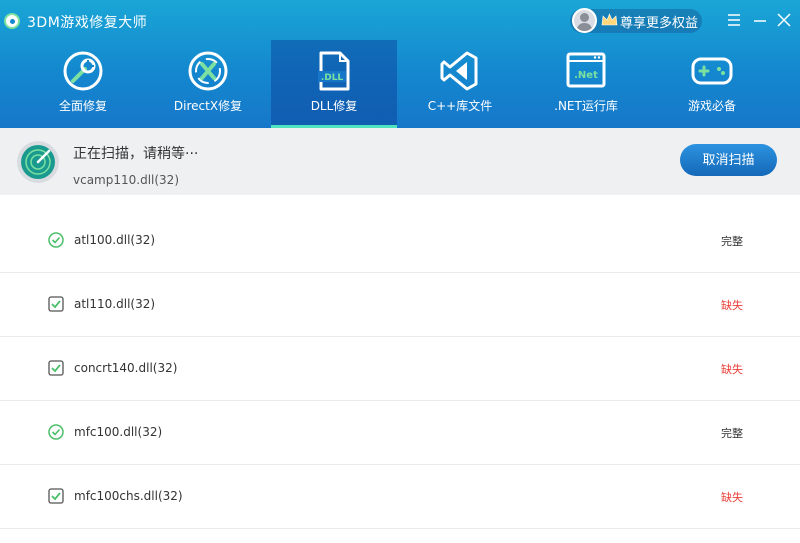  What do you see at coordinates (12, 21) in the screenshot?
I see `app-logo-icon` at bounding box center [12, 21].